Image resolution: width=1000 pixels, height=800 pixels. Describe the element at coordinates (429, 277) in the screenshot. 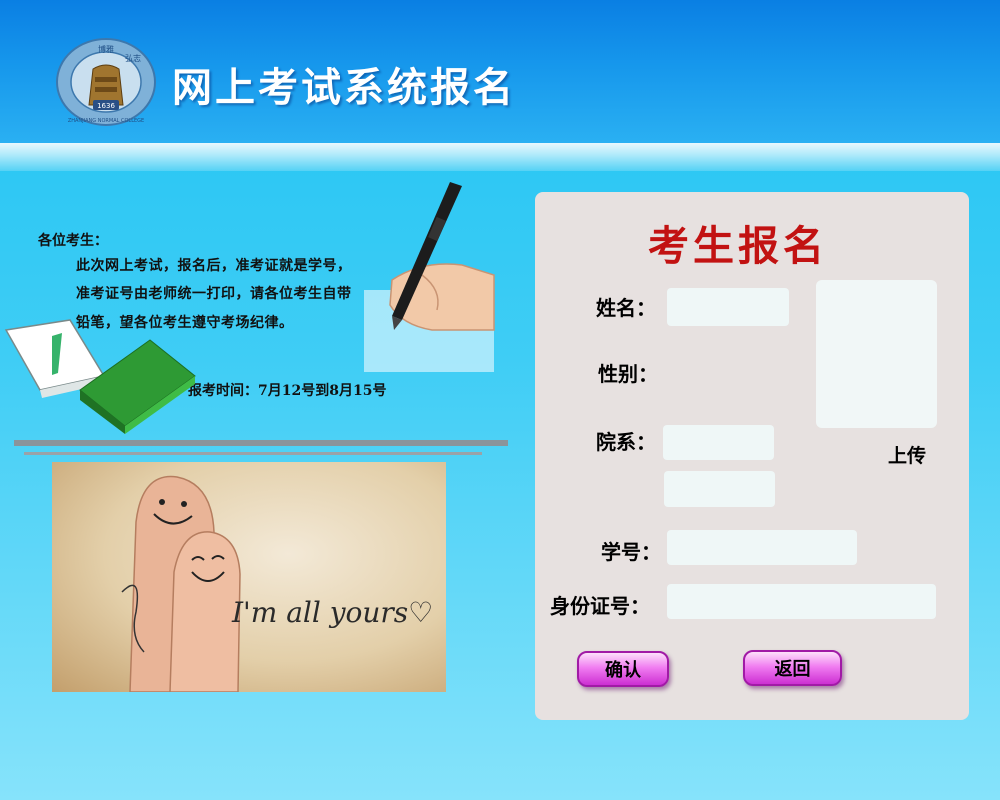

I see `pen-writing-icon` at that location.